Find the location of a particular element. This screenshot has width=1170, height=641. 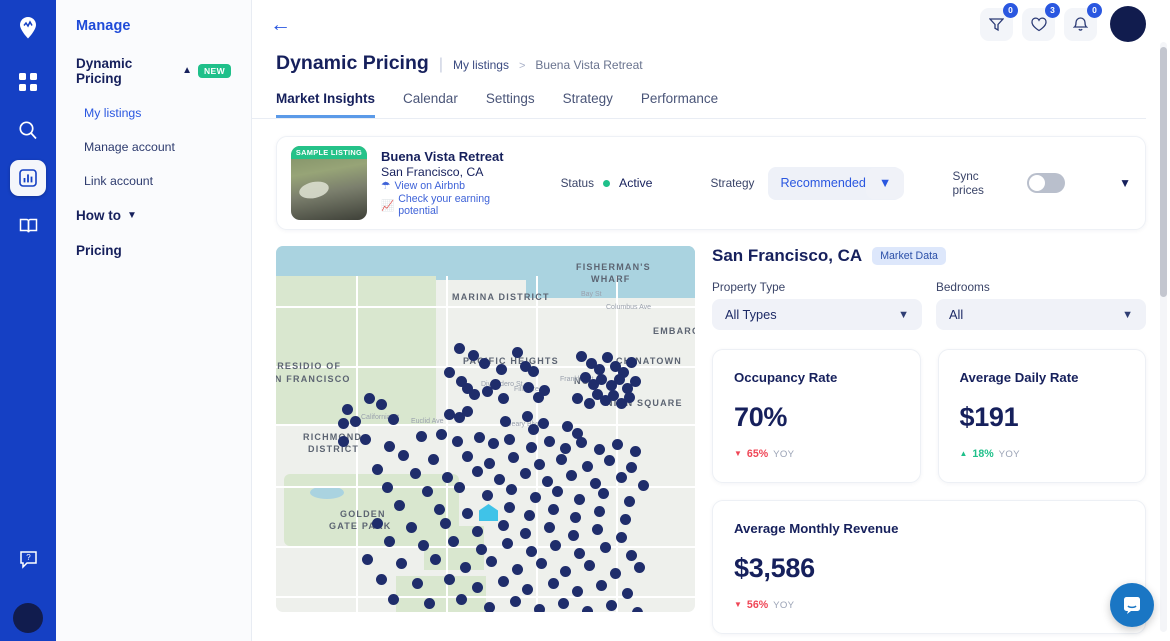

selected-listing-marker is located at coordinates (488, 512).